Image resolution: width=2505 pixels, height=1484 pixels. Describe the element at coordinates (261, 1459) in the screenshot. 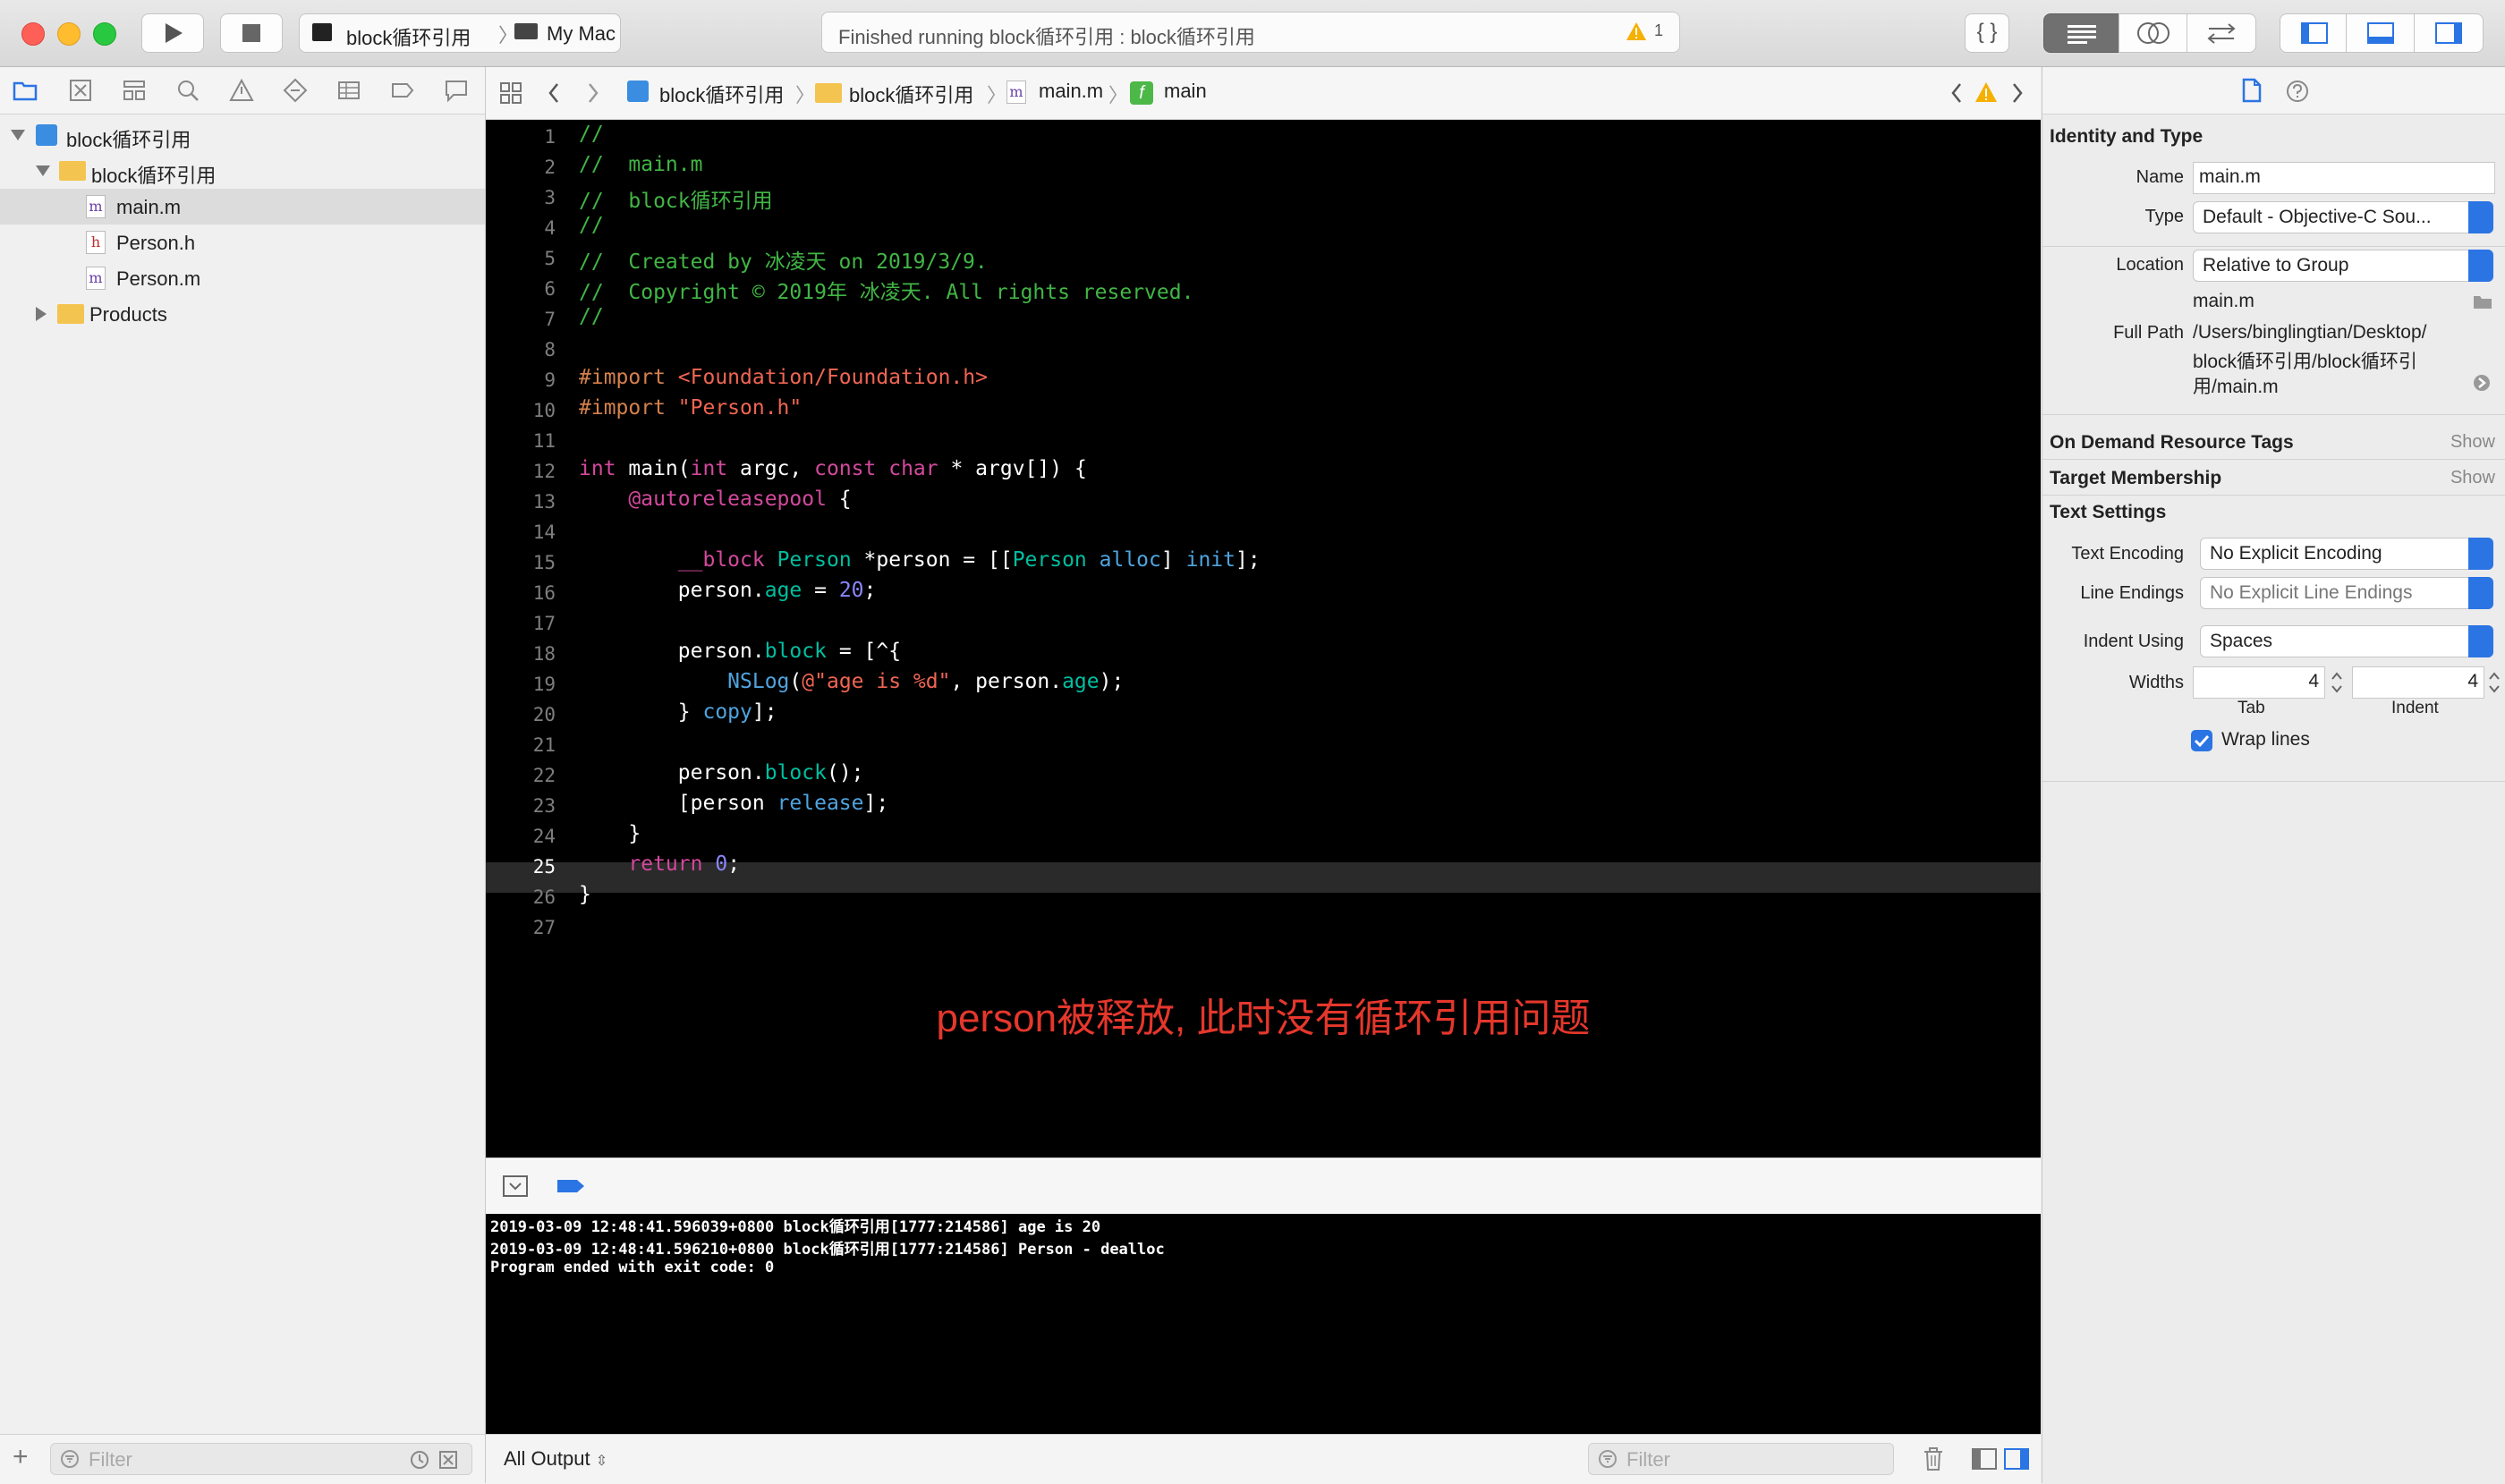

I see `navigator-filter-field: Filter` at that location.